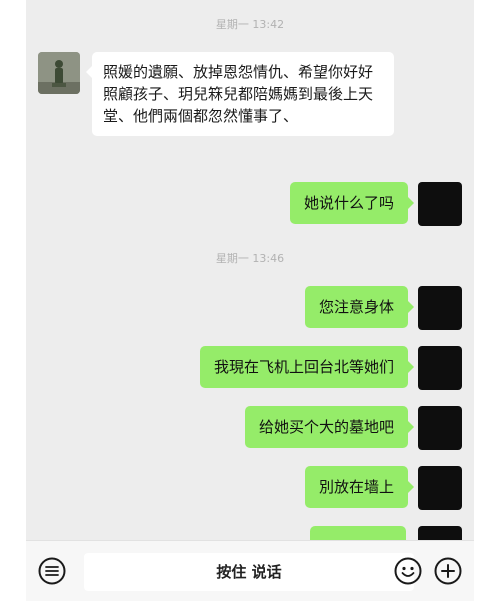  What do you see at coordinates (52, 571) in the screenshot?
I see `voice-icon` at bounding box center [52, 571].